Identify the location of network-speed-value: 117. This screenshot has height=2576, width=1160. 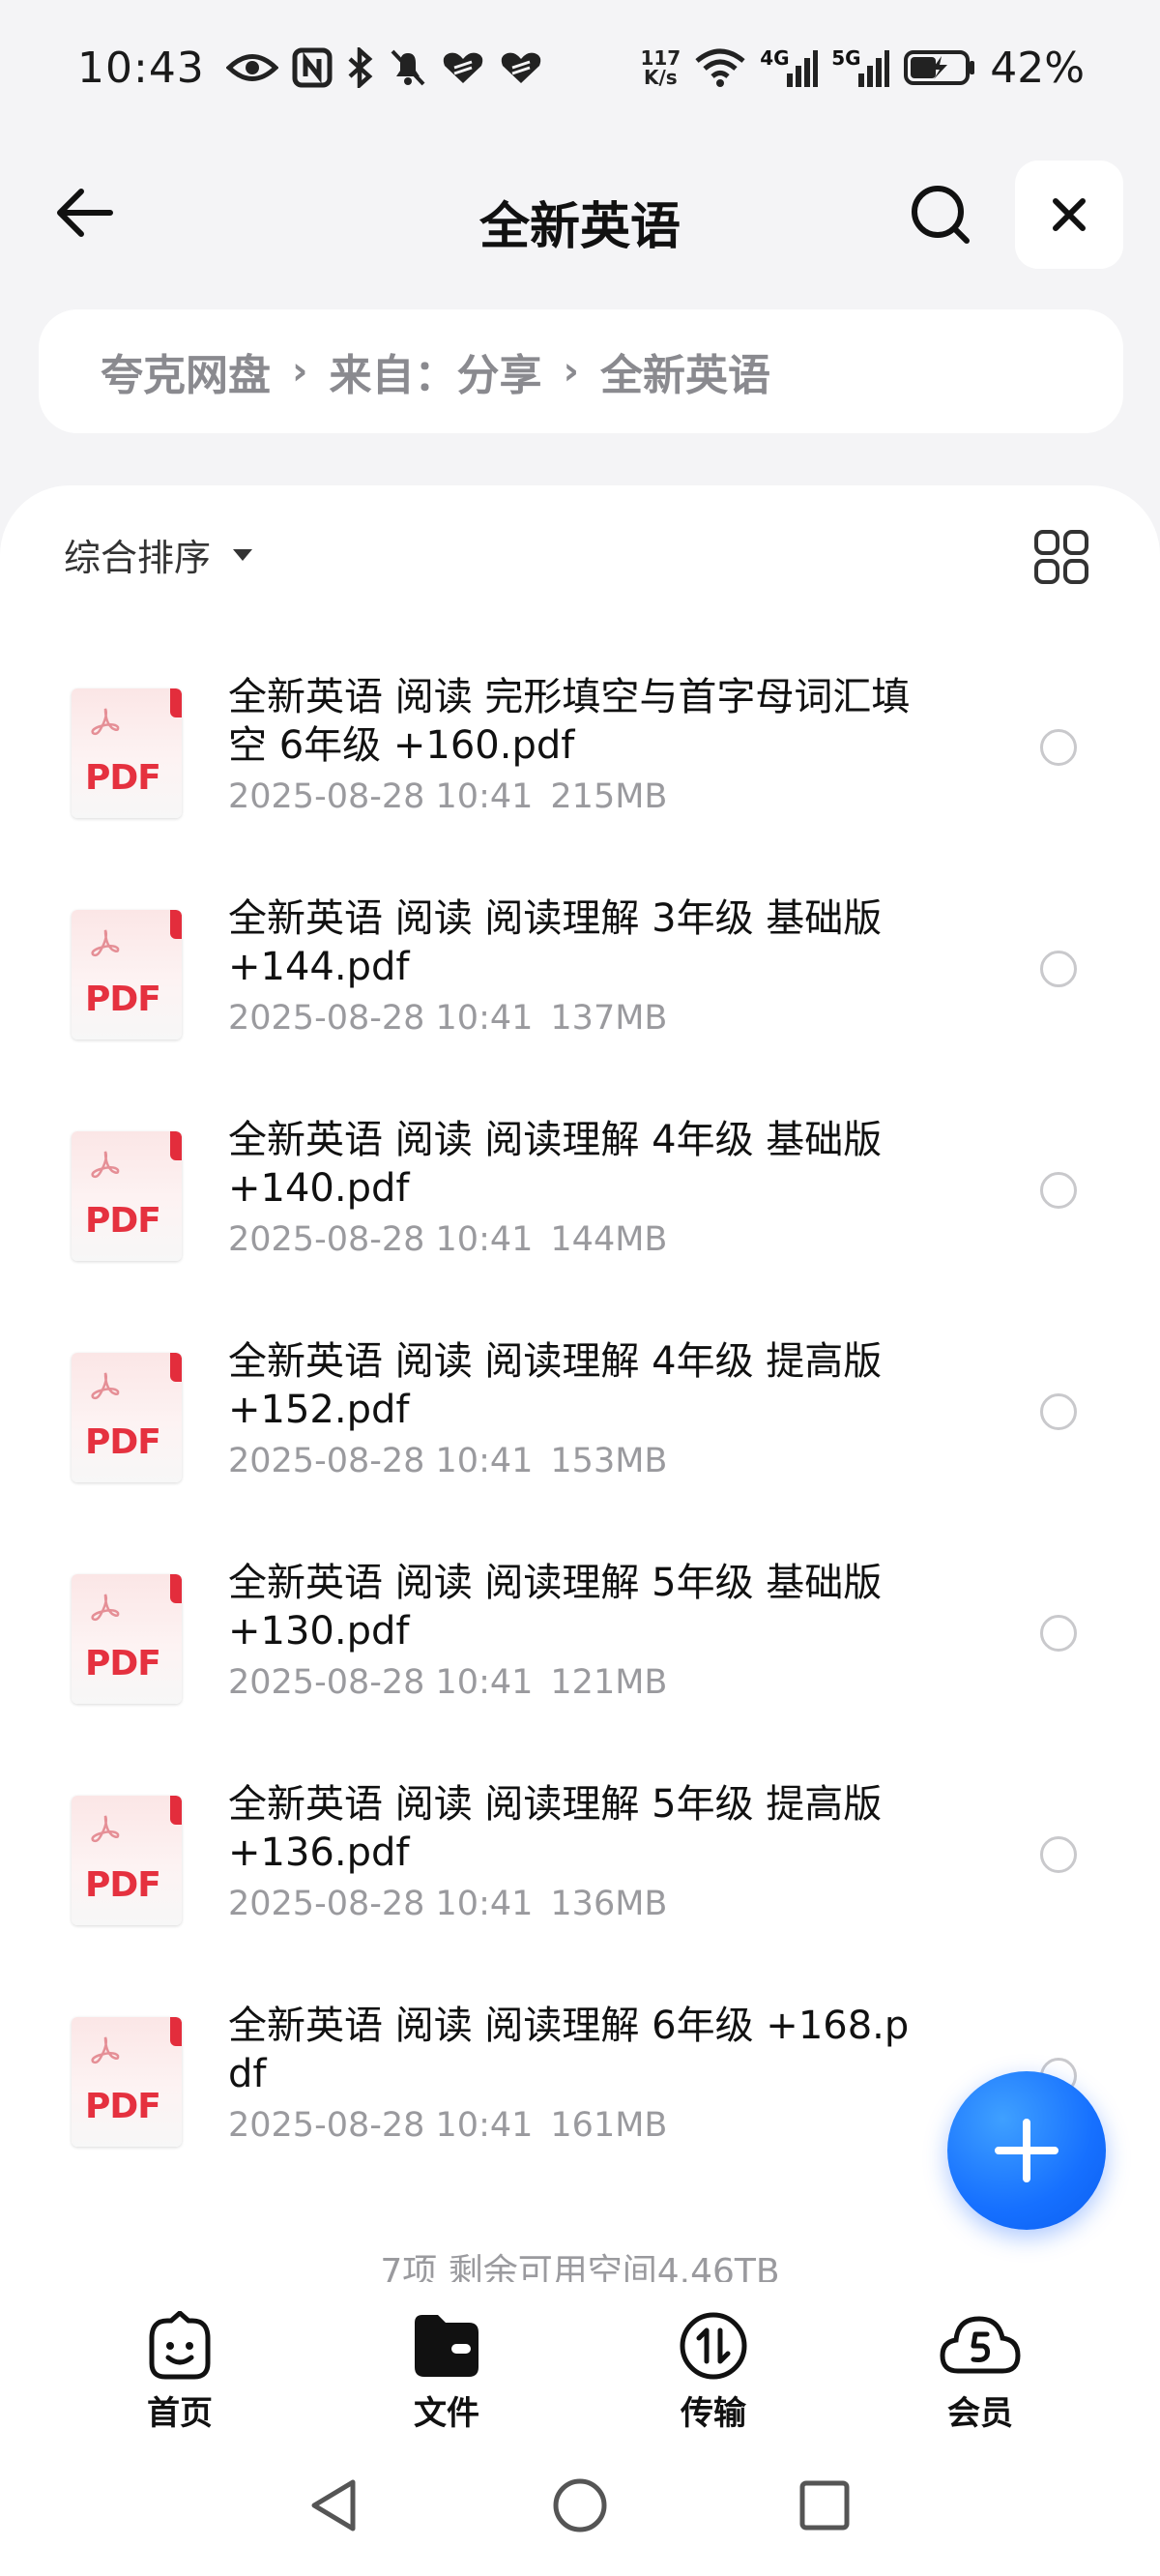
(661, 58).